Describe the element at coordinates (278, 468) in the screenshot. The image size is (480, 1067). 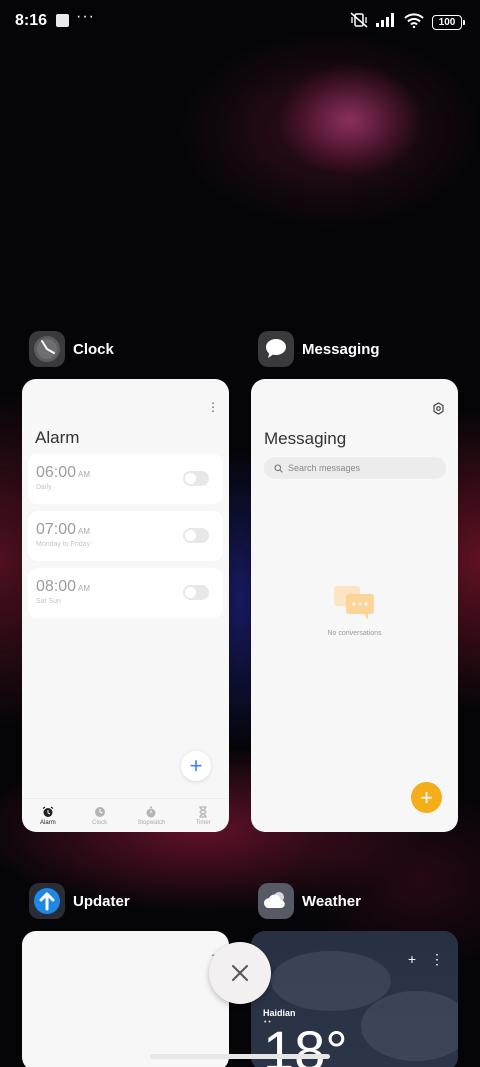
I see `search-icon` at that location.